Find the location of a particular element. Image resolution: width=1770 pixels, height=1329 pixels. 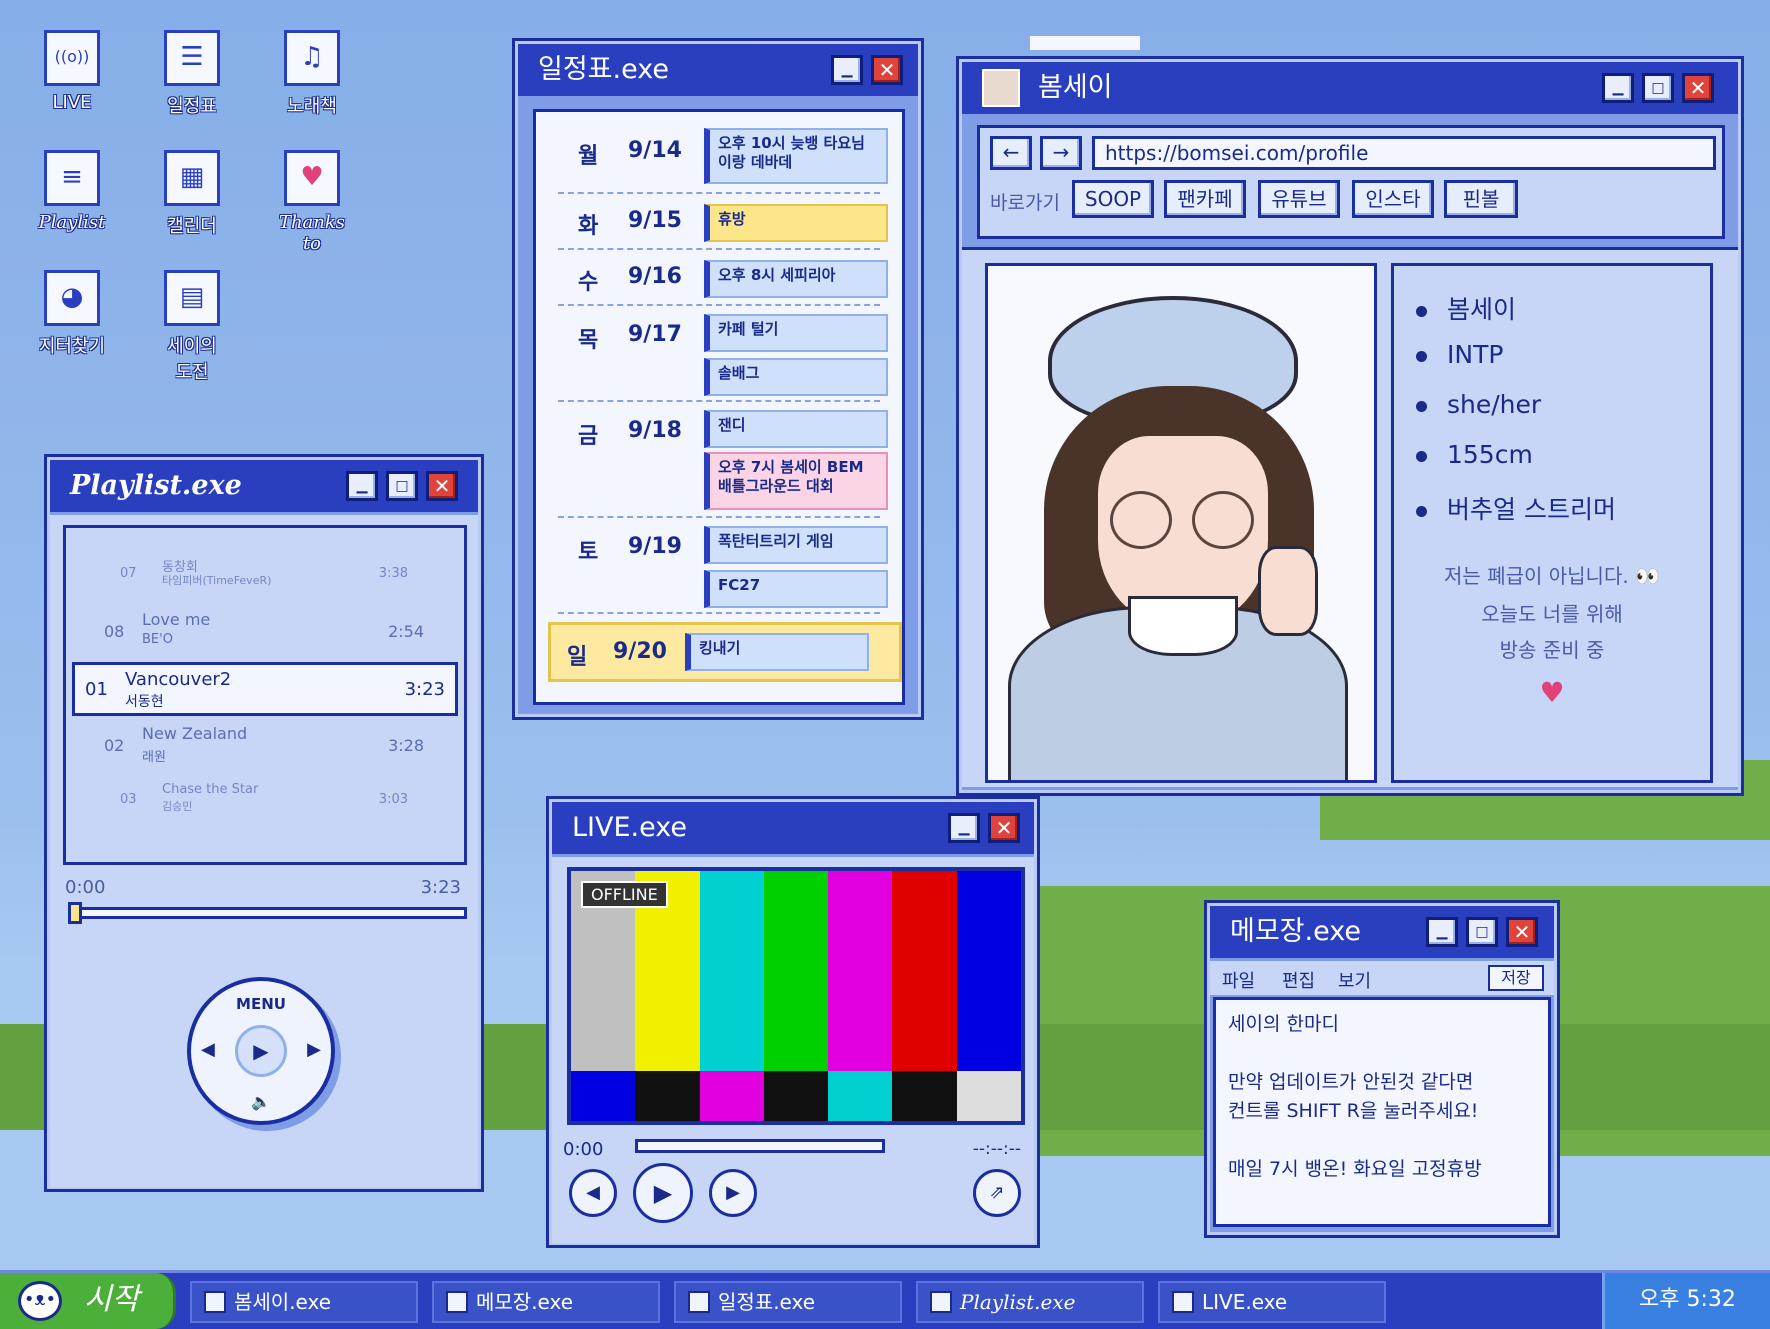

track-row: 08 Love me BE'O 2:54 is located at coordinates (265, 632).